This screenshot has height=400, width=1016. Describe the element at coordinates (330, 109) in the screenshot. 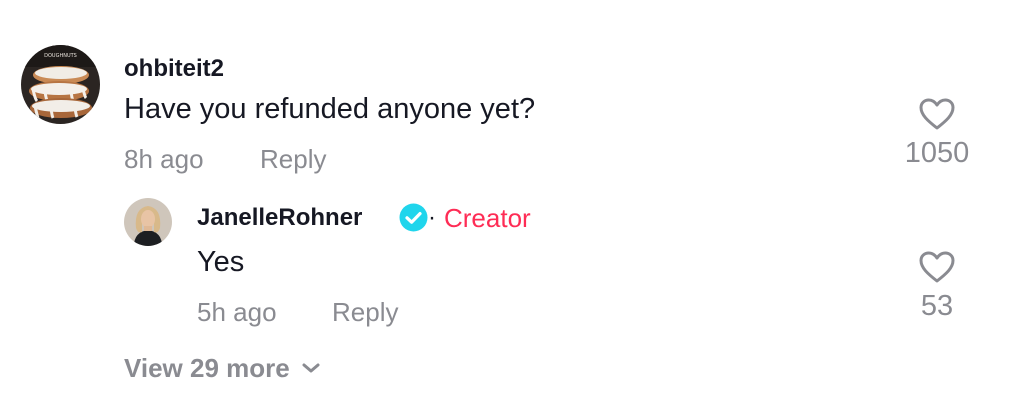

I see `comment-text: Have you refunded anyone yet?` at that location.